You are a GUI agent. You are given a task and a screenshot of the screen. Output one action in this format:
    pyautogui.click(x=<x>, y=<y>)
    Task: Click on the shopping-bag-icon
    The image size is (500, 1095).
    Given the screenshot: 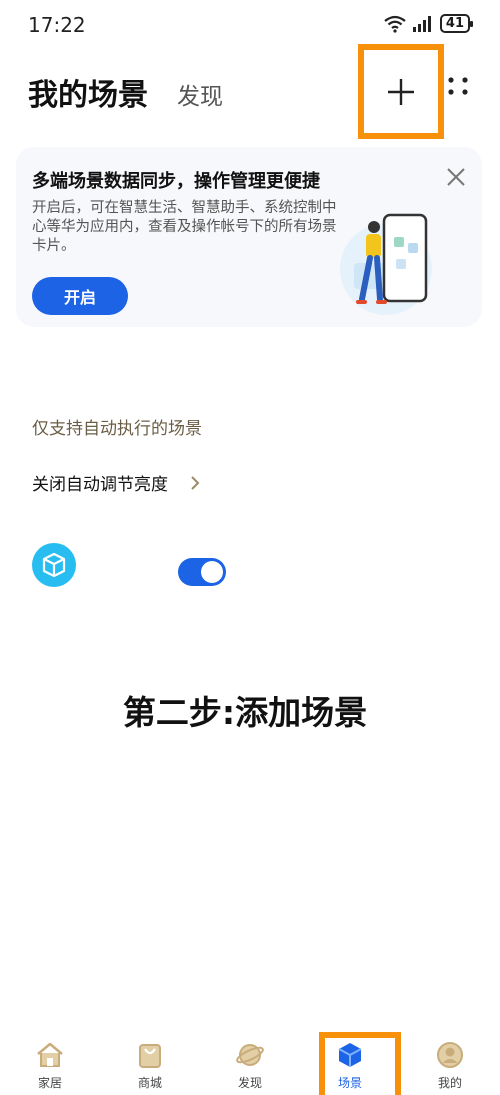 What is the action you would take?
    pyautogui.click(x=150, y=1056)
    